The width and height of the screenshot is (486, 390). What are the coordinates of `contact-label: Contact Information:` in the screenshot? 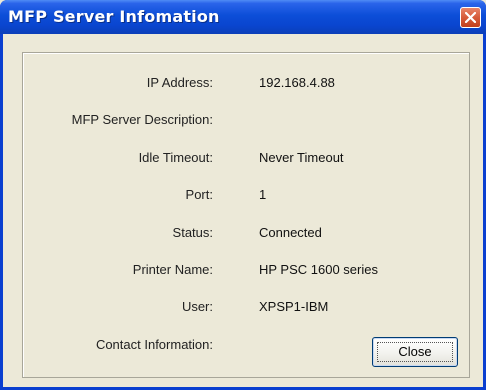 It's located at (154, 344).